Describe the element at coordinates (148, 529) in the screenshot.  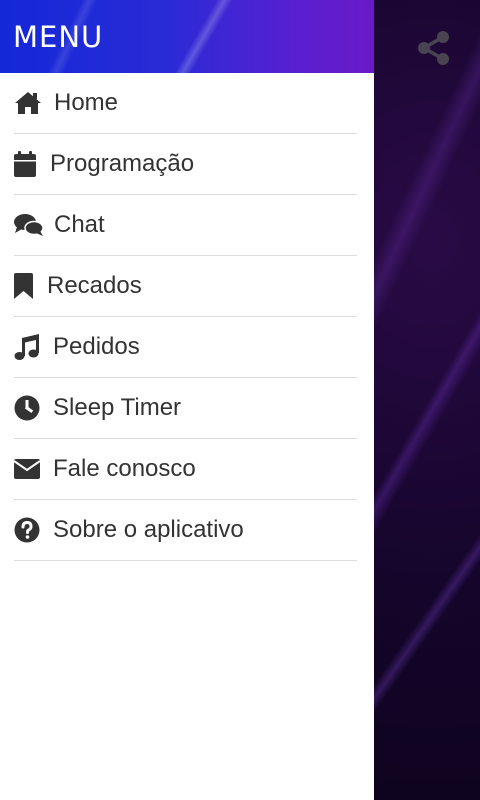
I see `menu-item-label: Sobre o aplicativo` at that location.